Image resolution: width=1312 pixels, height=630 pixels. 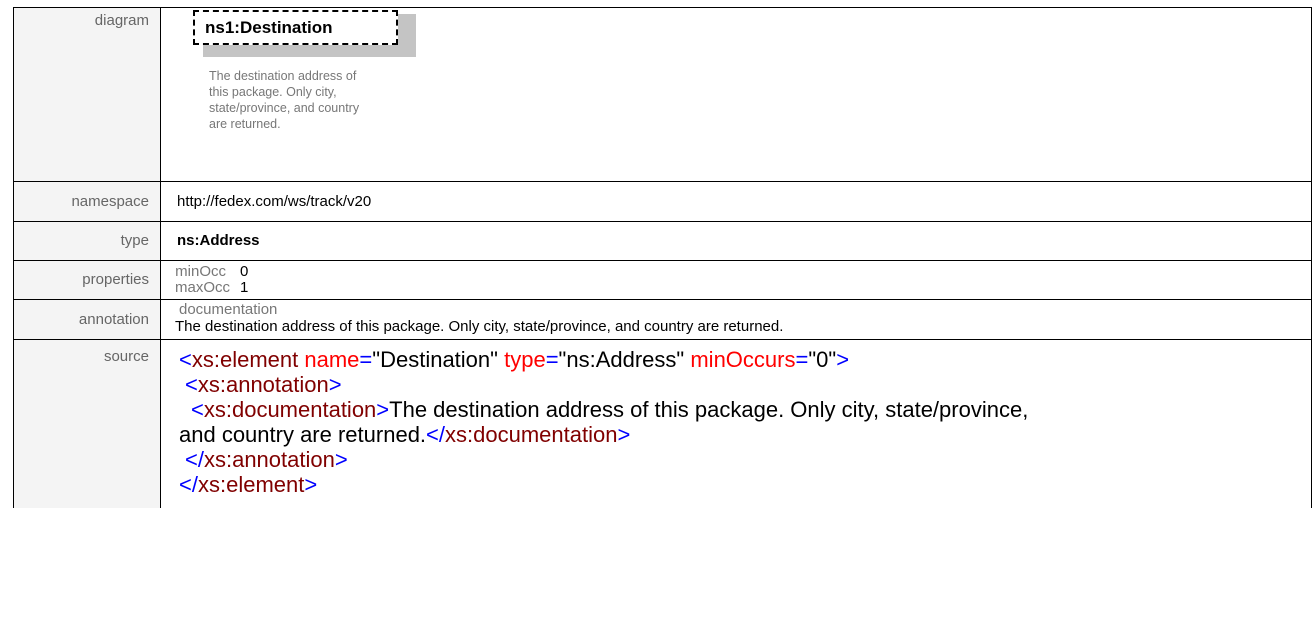 What do you see at coordinates (87, 94) in the screenshot?
I see `diagram-label: diagram` at bounding box center [87, 94].